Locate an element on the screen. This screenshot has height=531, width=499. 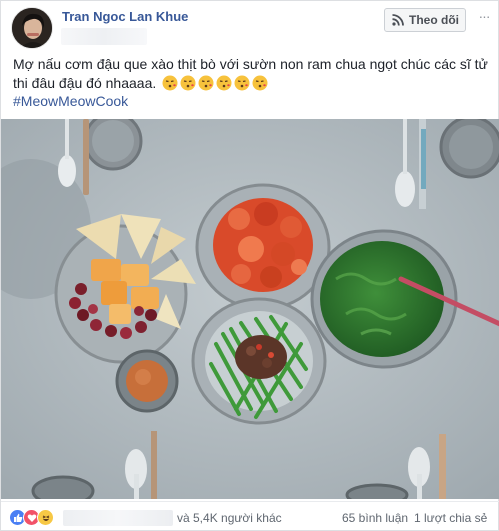
follow-button: Theo dõi is located at coordinates (425, 20).